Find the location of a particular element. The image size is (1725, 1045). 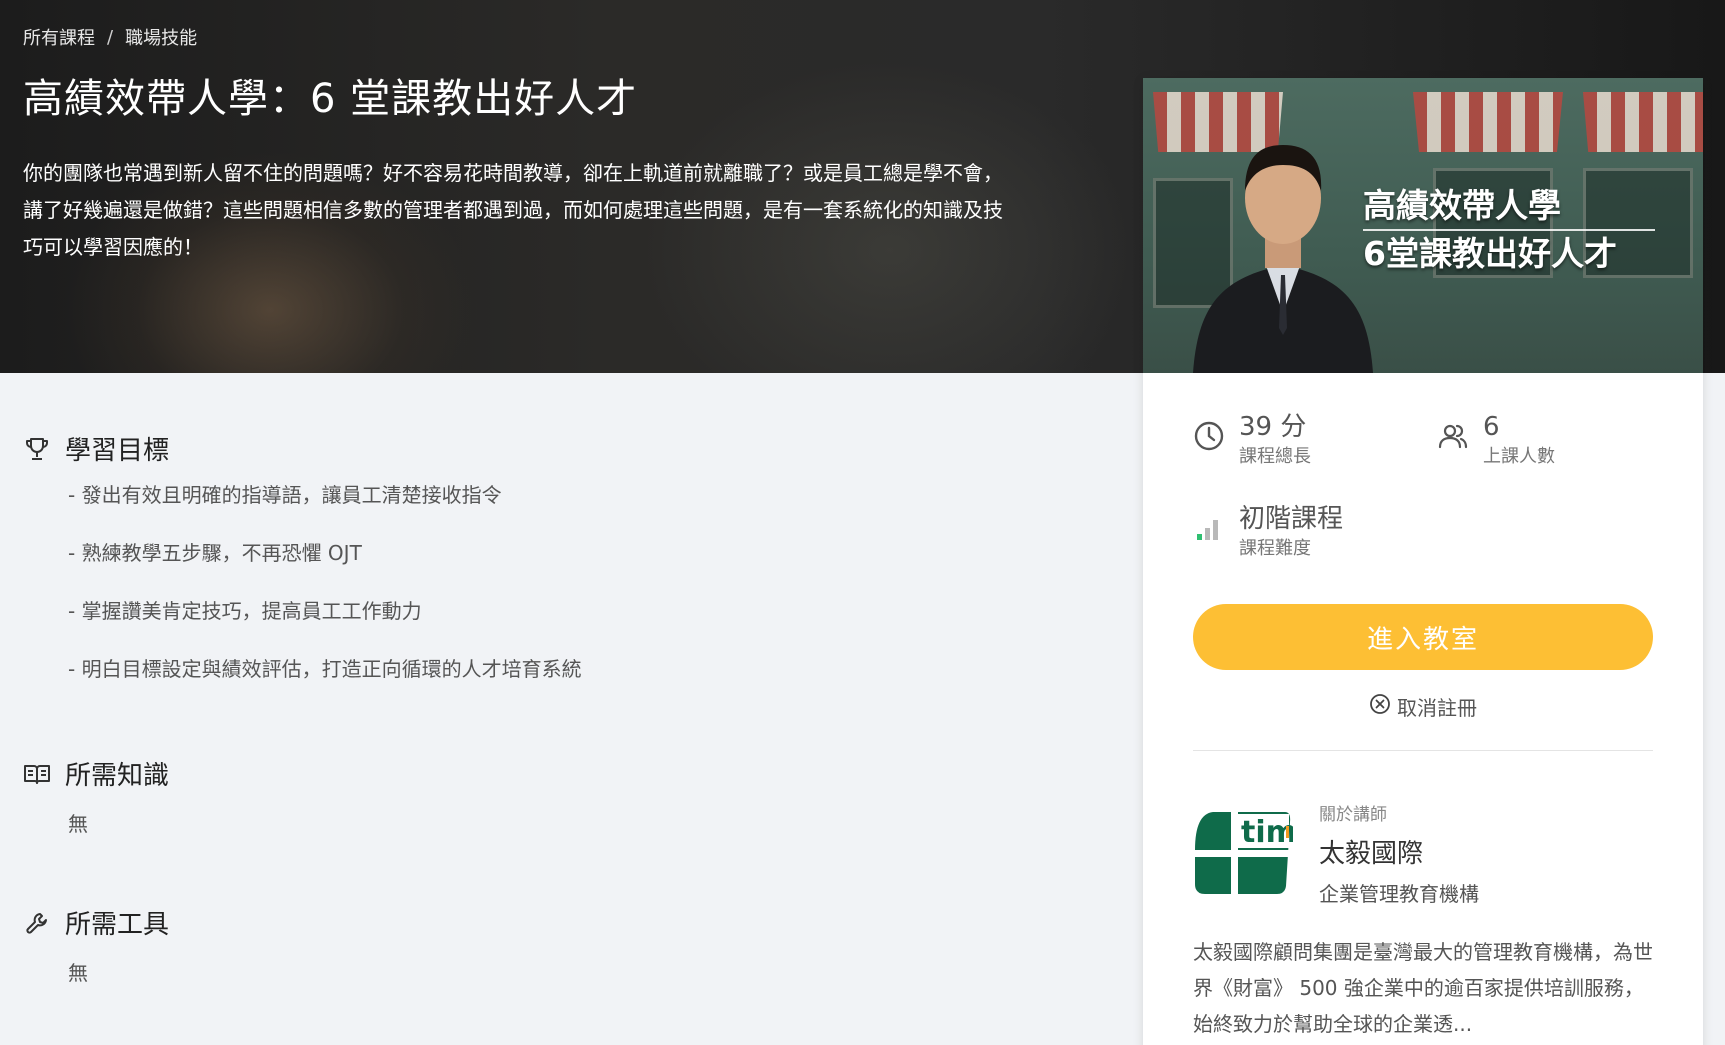

enter-classroom-button: 進入教室 is located at coordinates (1423, 637).